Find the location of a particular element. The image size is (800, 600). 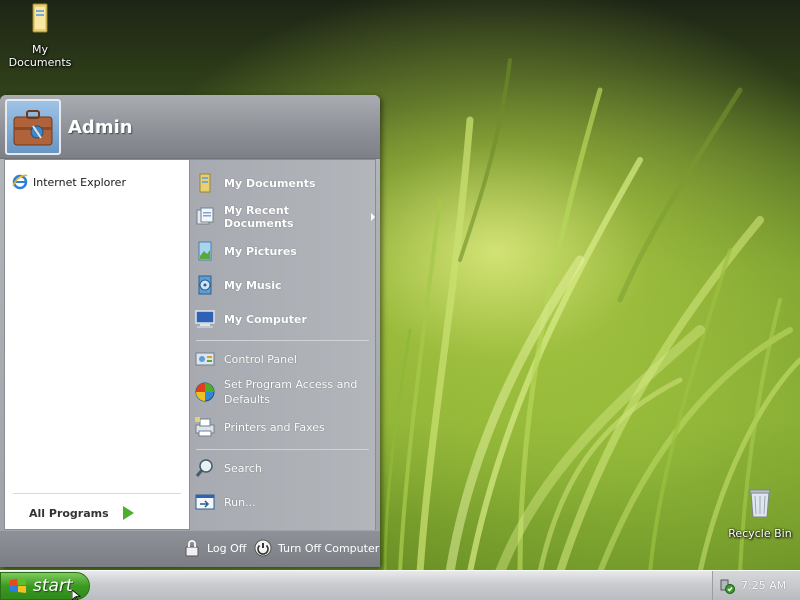

menu-item-my-computer: My Computer is located at coordinates (250, 319).